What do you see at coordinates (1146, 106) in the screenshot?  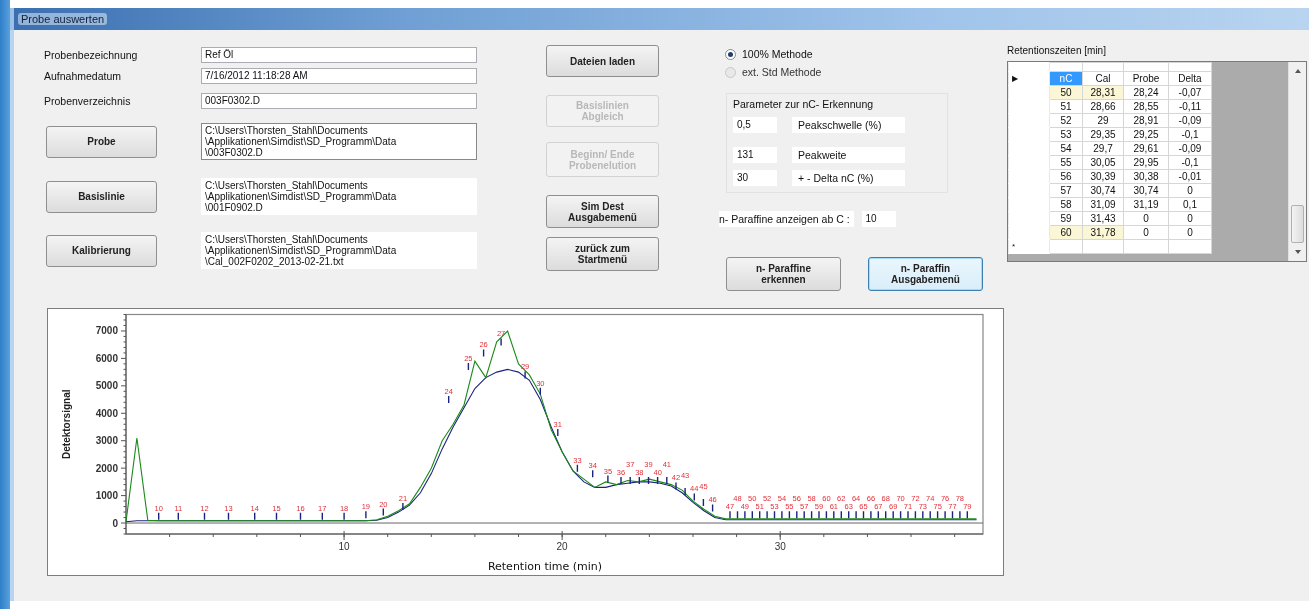 I see `table-cell: 28,55` at bounding box center [1146, 106].